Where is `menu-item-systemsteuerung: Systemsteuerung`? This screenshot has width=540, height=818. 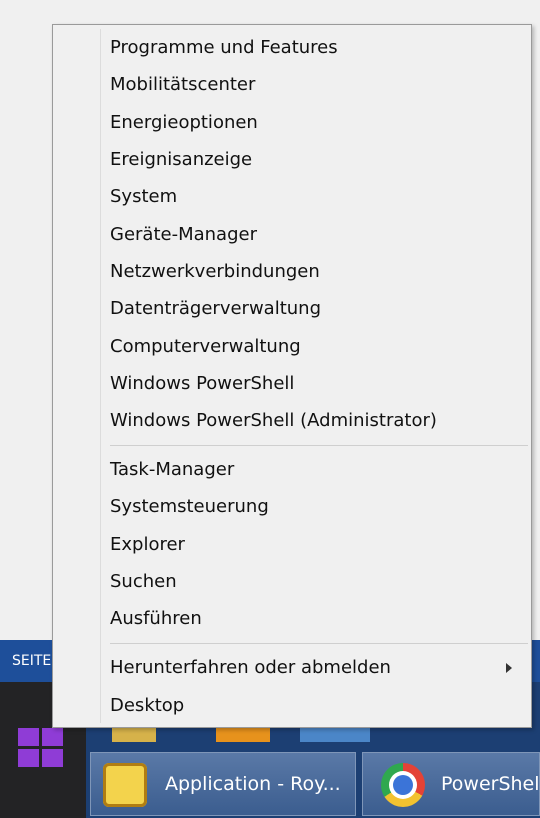 menu-item-systemsteuerung: Systemsteuerung is located at coordinates (319, 507).